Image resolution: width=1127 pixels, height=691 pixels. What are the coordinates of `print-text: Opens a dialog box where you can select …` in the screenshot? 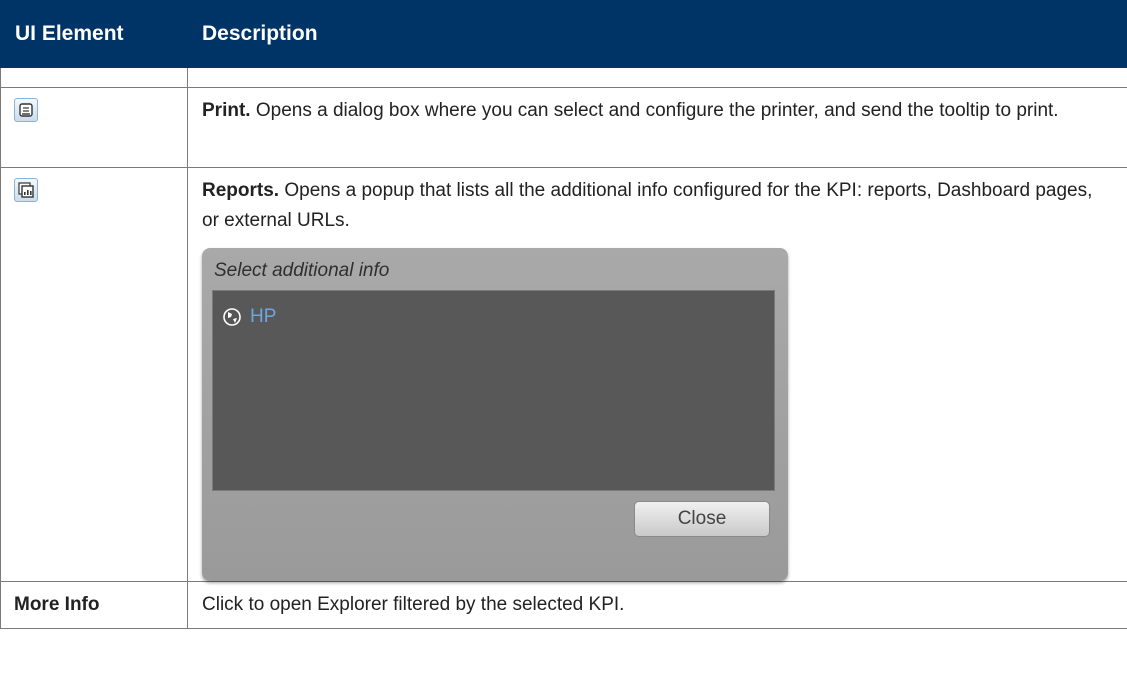 It's located at (657, 110).